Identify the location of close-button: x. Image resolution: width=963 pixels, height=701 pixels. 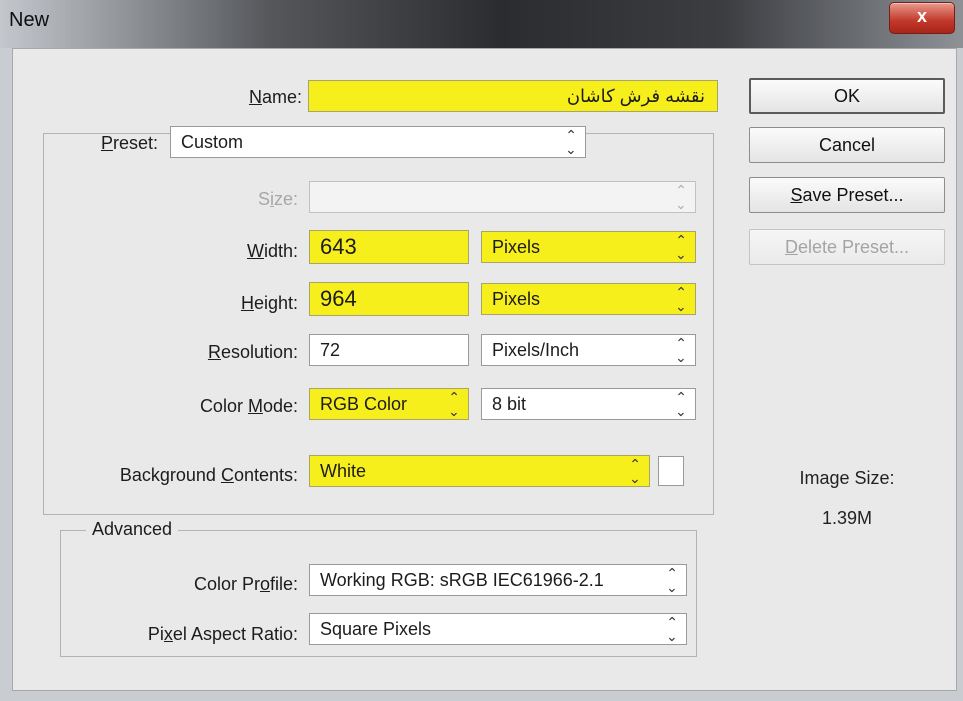
(922, 18).